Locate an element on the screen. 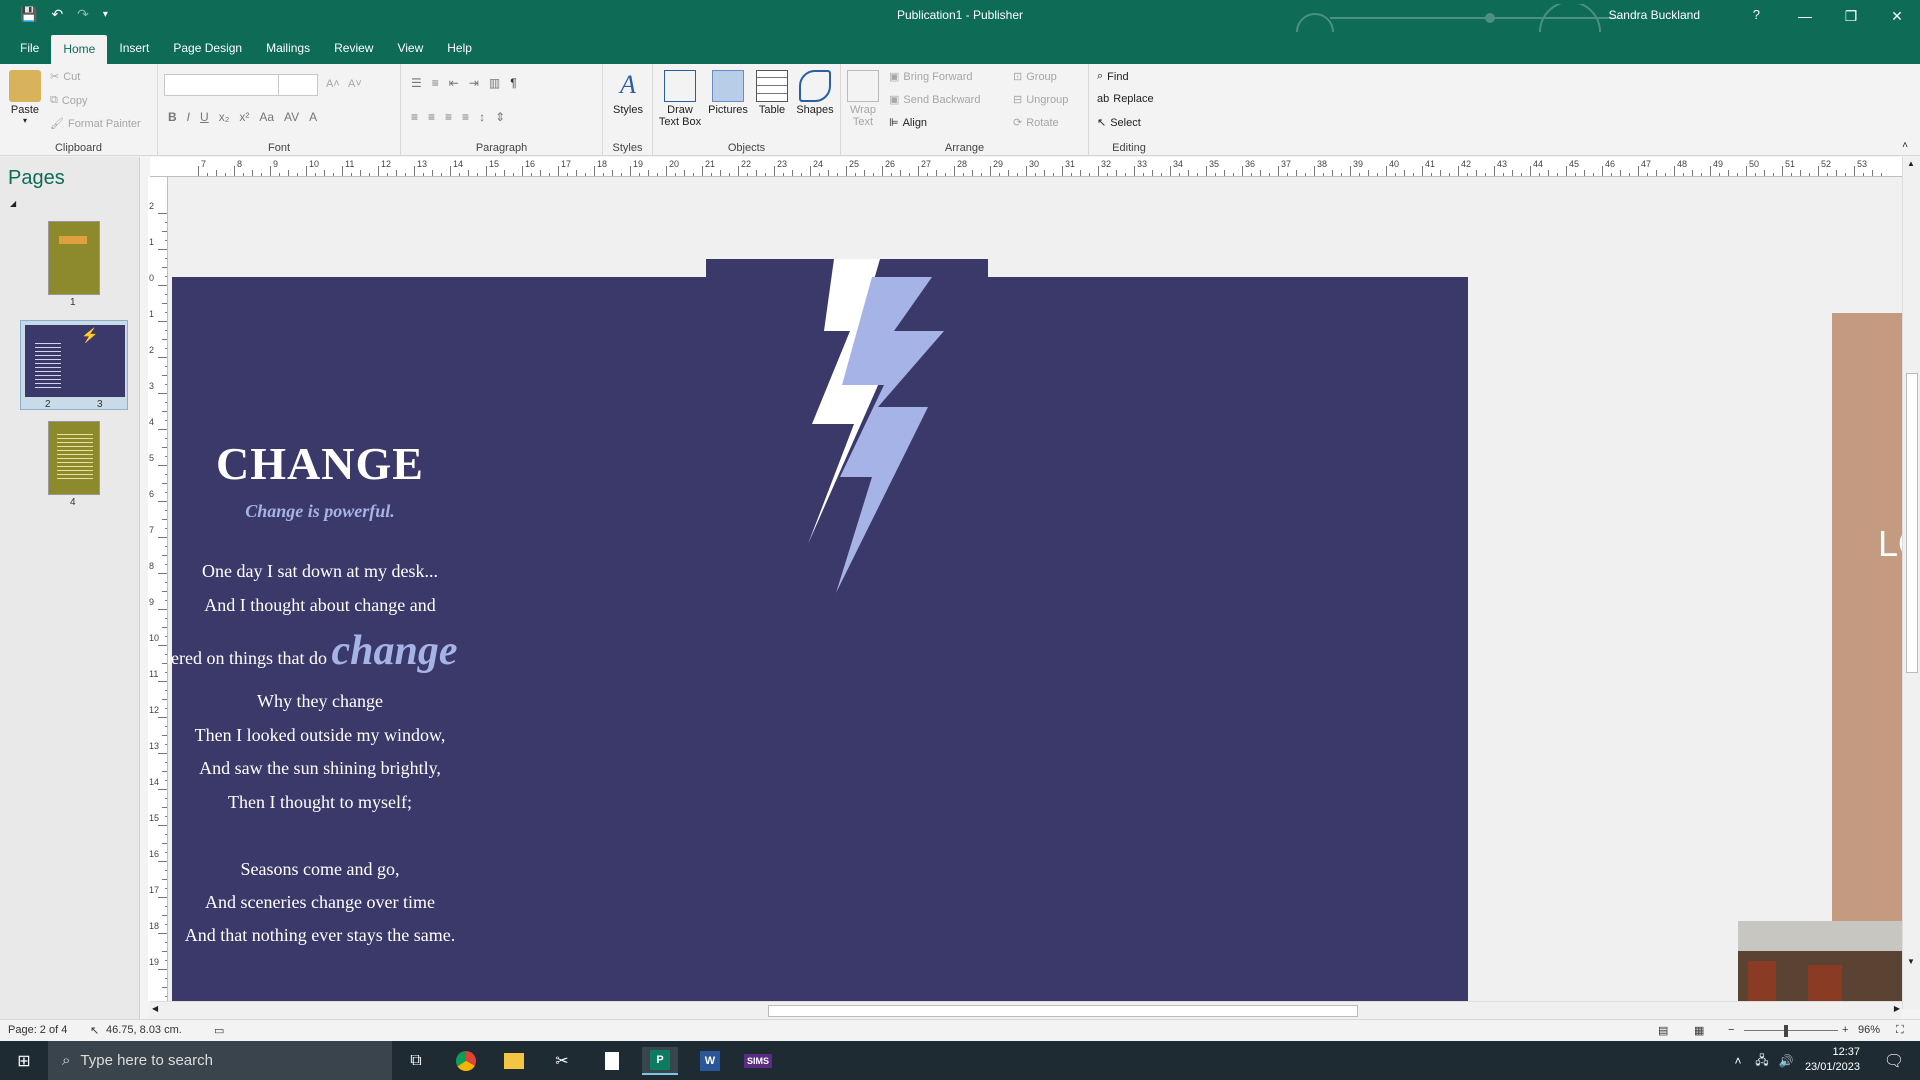 The image size is (1920, 1080). tab-page-design: Page Design is located at coordinates (207, 48).